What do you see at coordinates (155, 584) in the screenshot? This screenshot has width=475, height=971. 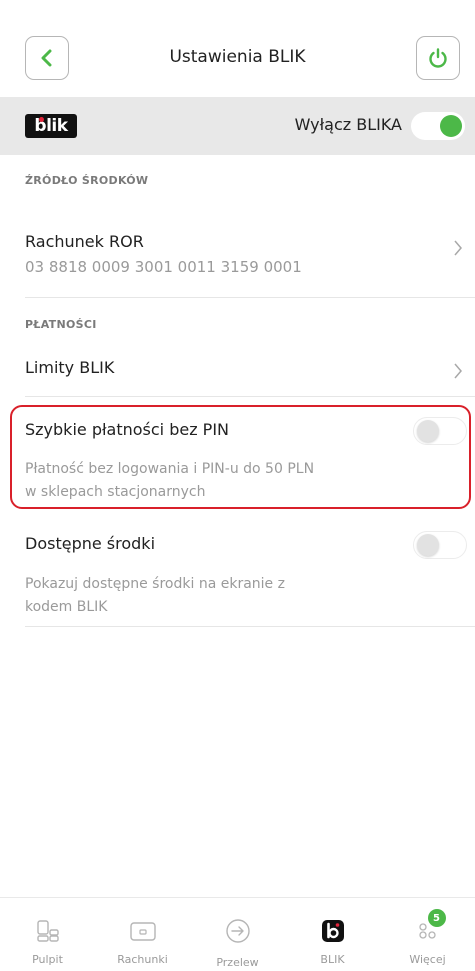 I see `available-funds-description-line1: Pokazuj dostępne środki na ekranie z` at bounding box center [155, 584].